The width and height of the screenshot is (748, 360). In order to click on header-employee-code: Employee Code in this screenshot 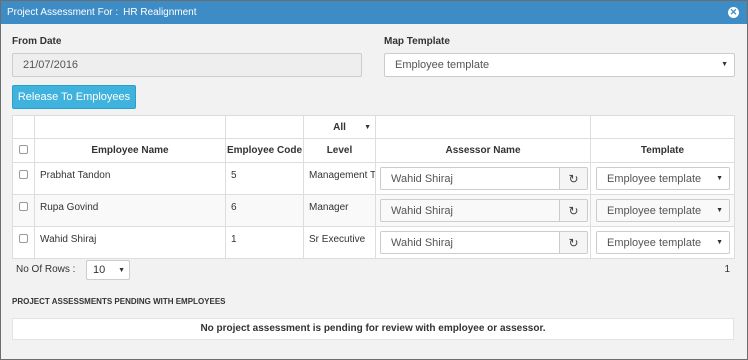, I will do `click(264, 150)`.